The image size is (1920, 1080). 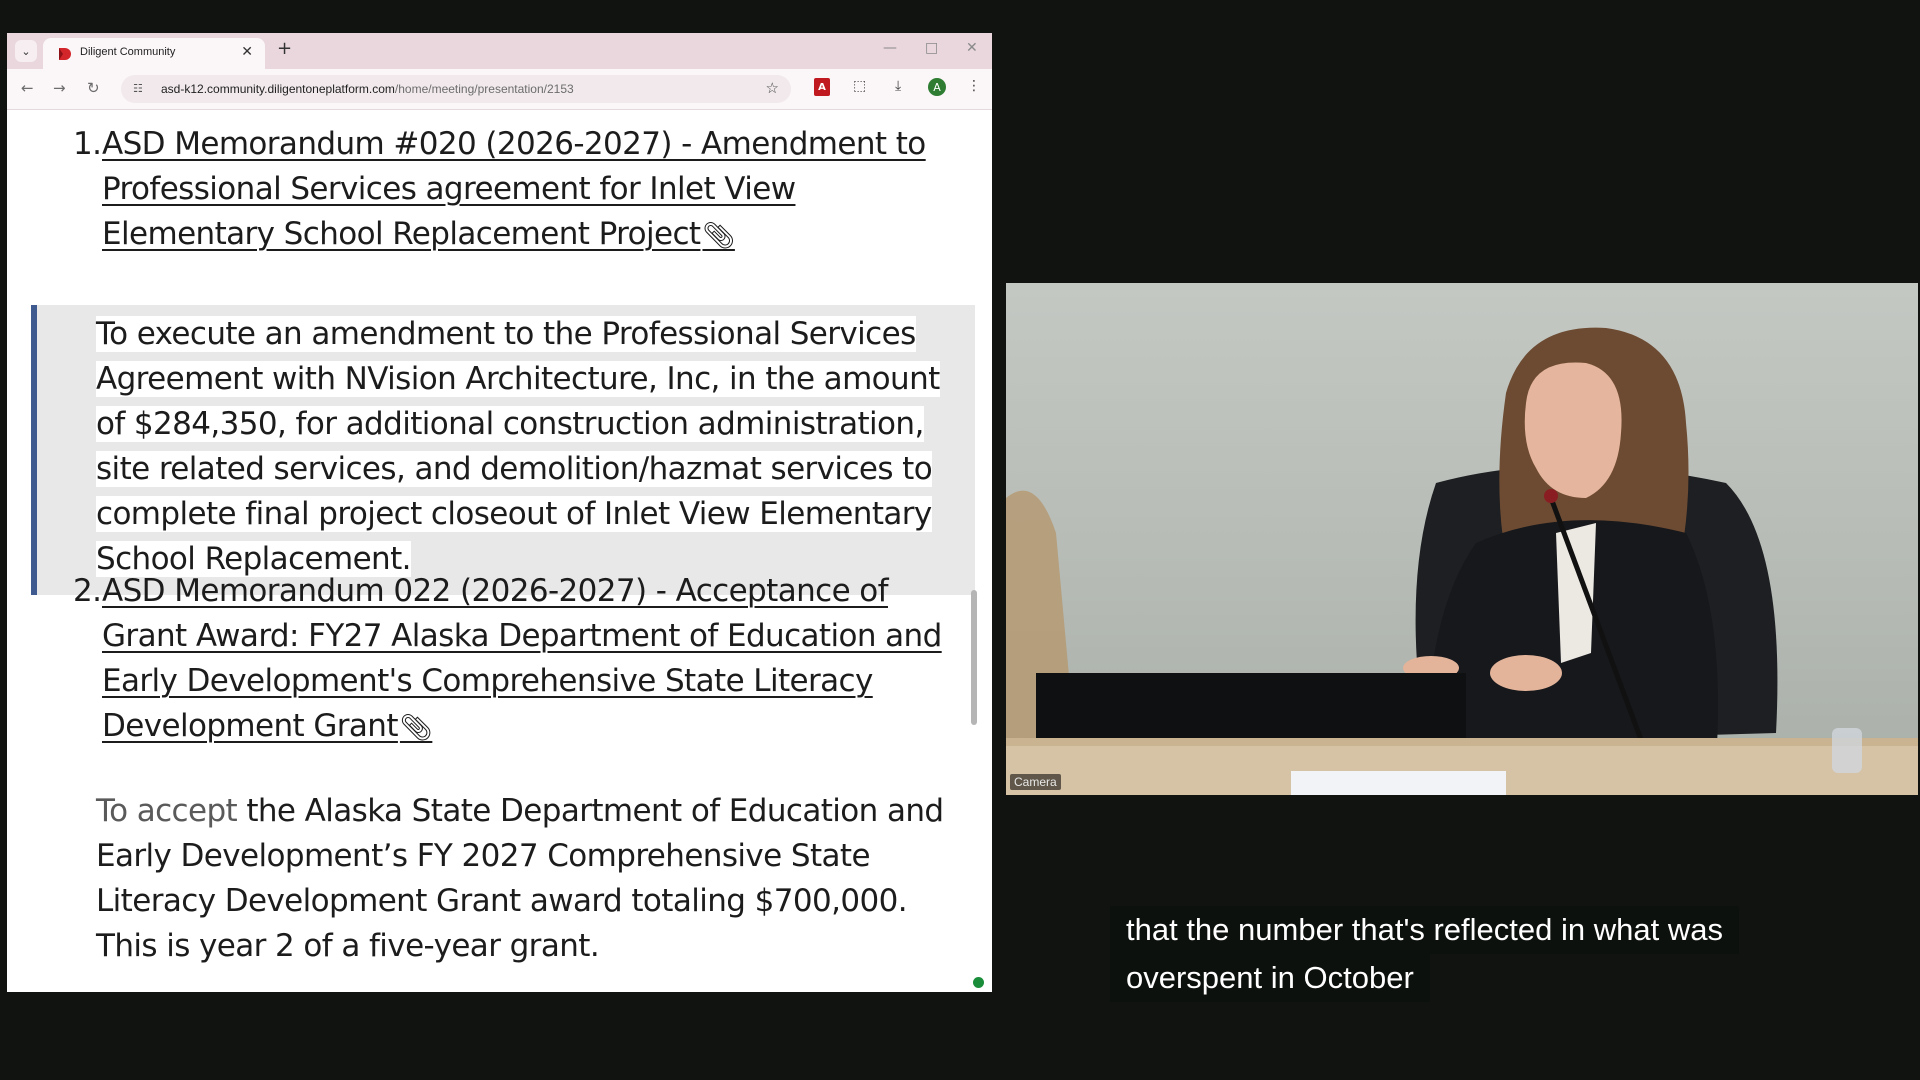 What do you see at coordinates (972, 48) in the screenshot?
I see `window-close-icon: ✕` at bounding box center [972, 48].